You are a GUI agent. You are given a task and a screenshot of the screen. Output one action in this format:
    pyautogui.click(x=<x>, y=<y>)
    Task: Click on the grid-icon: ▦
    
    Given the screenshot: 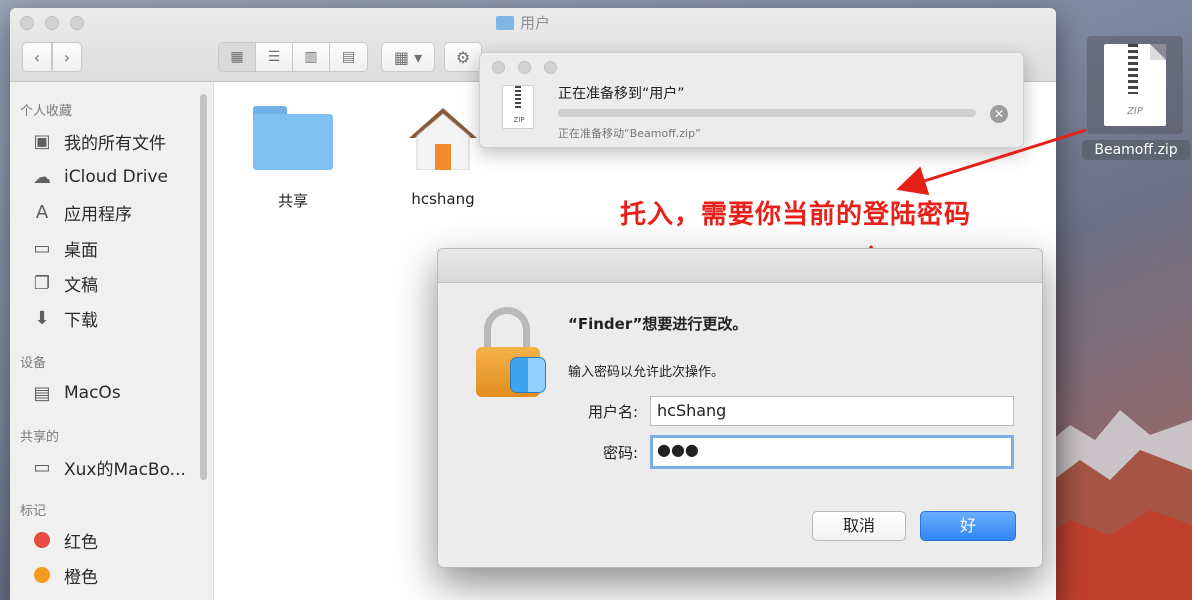 What is the action you would take?
    pyautogui.click(x=237, y=57)
    